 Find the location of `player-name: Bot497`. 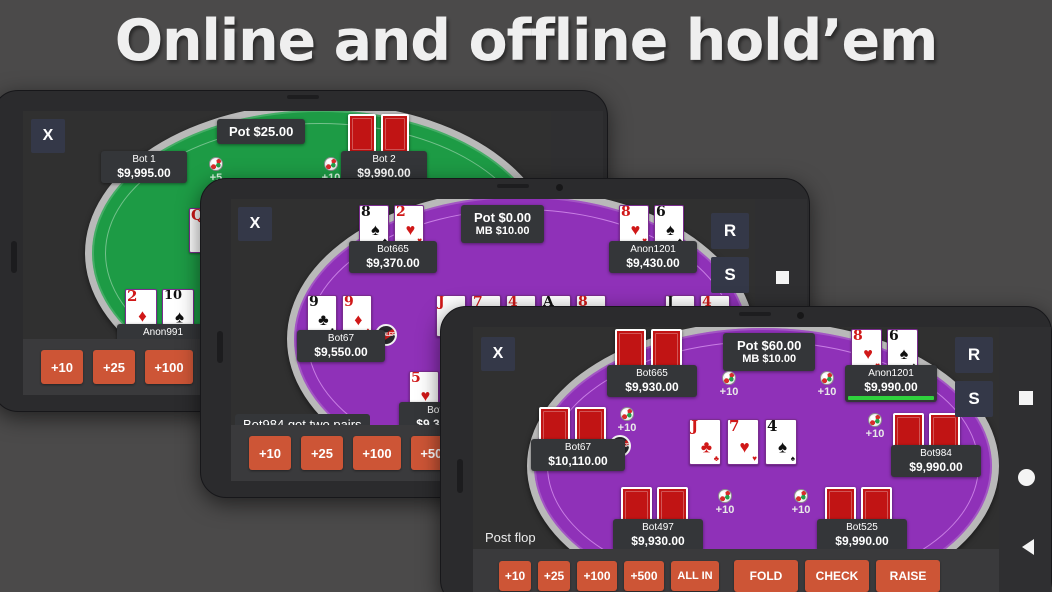

player-name: Bot497 is located at coordinates (658, 527).